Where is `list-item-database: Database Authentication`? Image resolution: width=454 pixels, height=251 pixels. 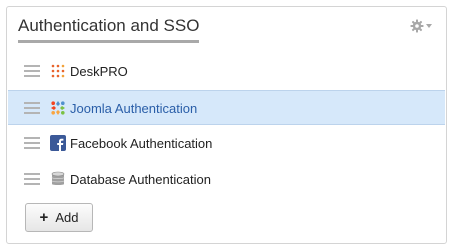
list-item-database: Database Authentication is located at coordinates (226, 179).